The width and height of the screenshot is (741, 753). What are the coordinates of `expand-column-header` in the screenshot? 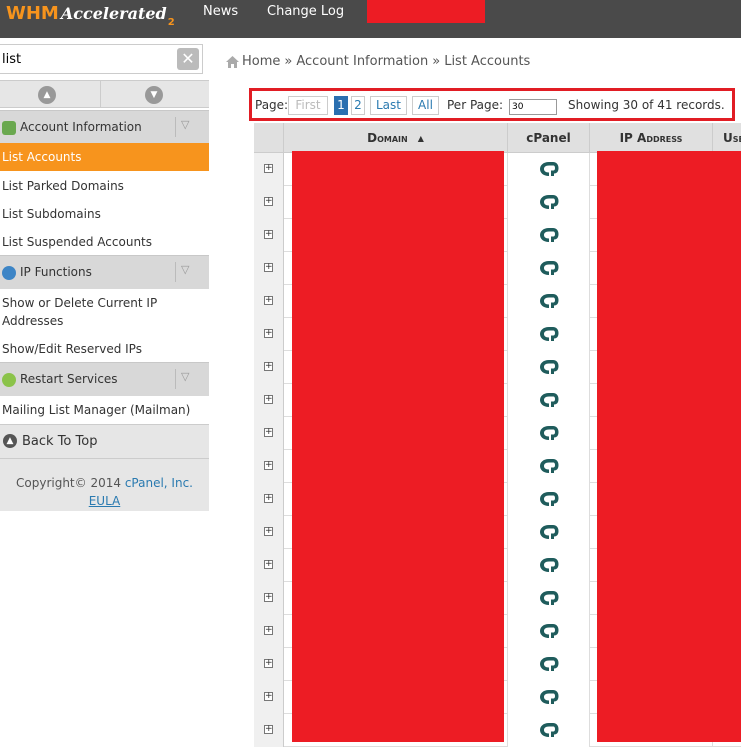 It's located at (269, 138).